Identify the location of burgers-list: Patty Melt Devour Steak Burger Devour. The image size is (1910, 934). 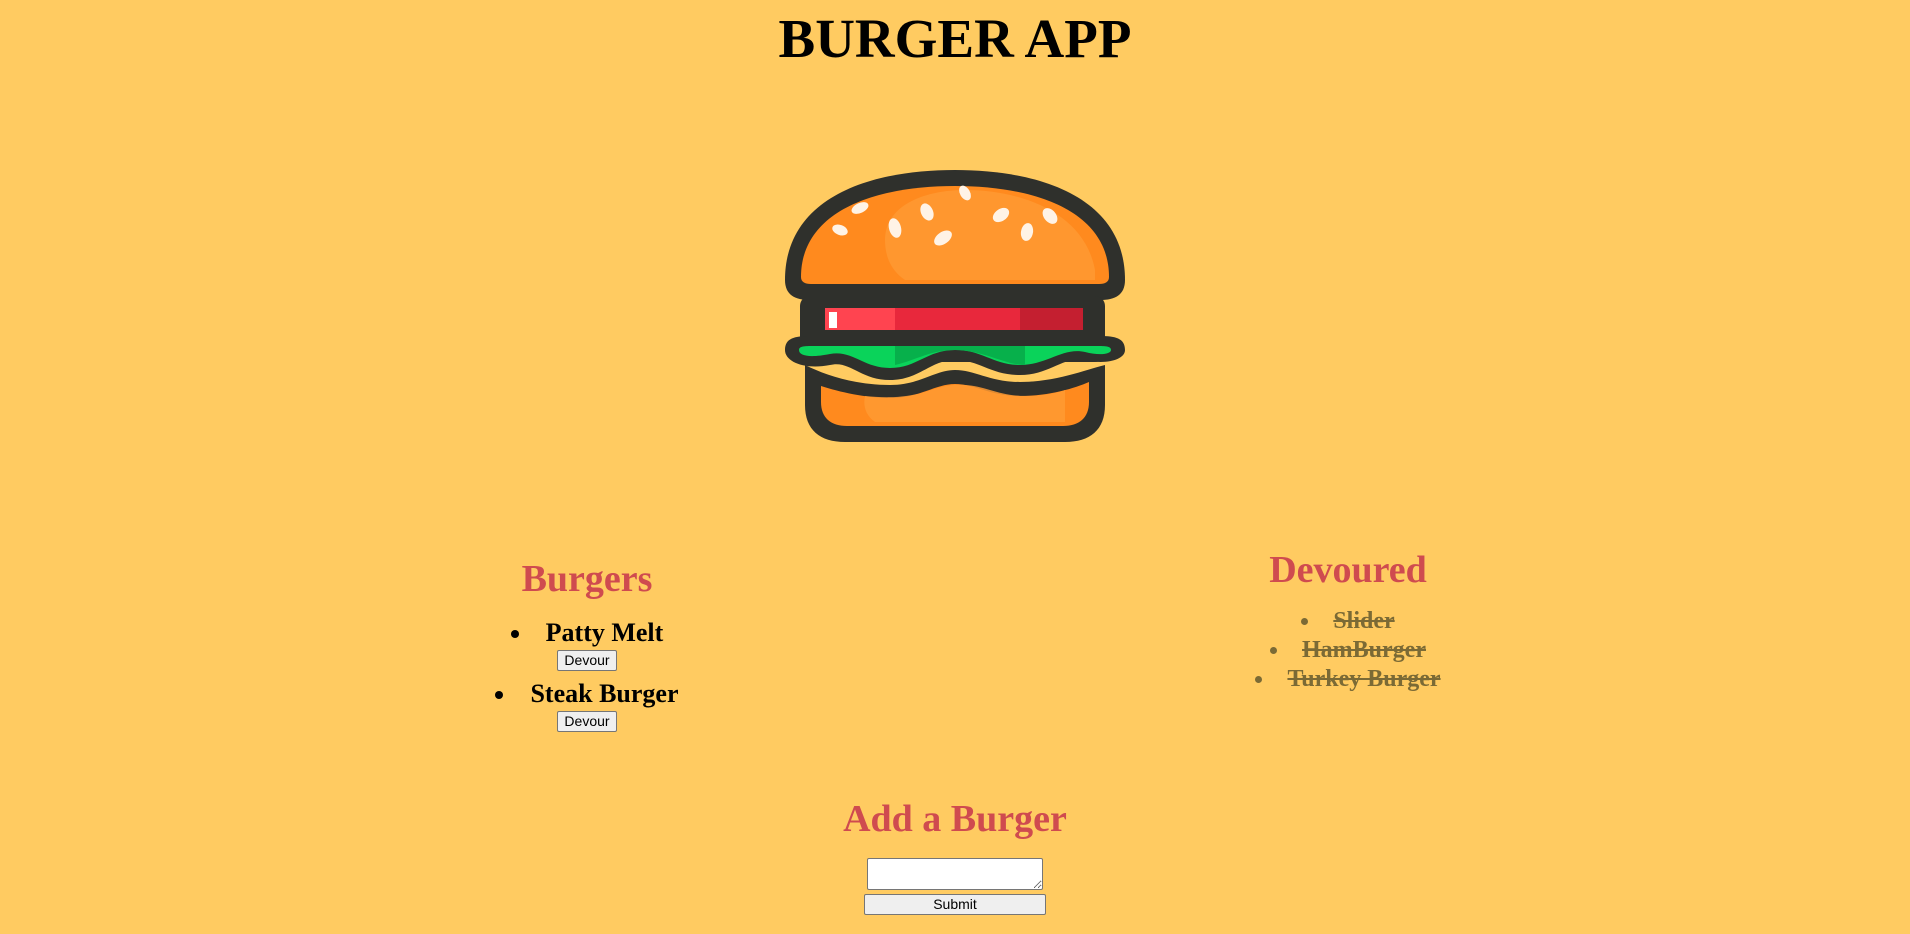
(587, 675).